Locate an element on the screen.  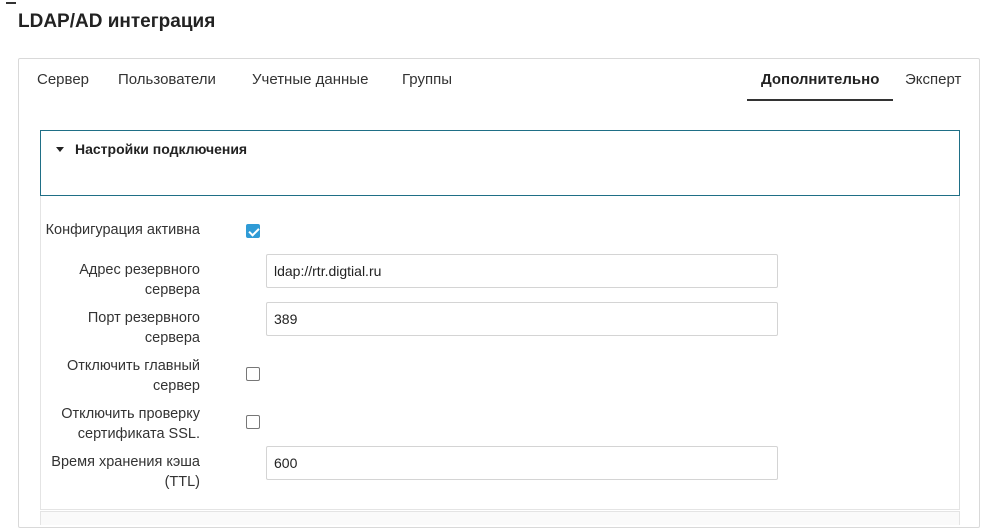
backup-host-label: Адрес резервного сервера is located at coordinates (100, 280).